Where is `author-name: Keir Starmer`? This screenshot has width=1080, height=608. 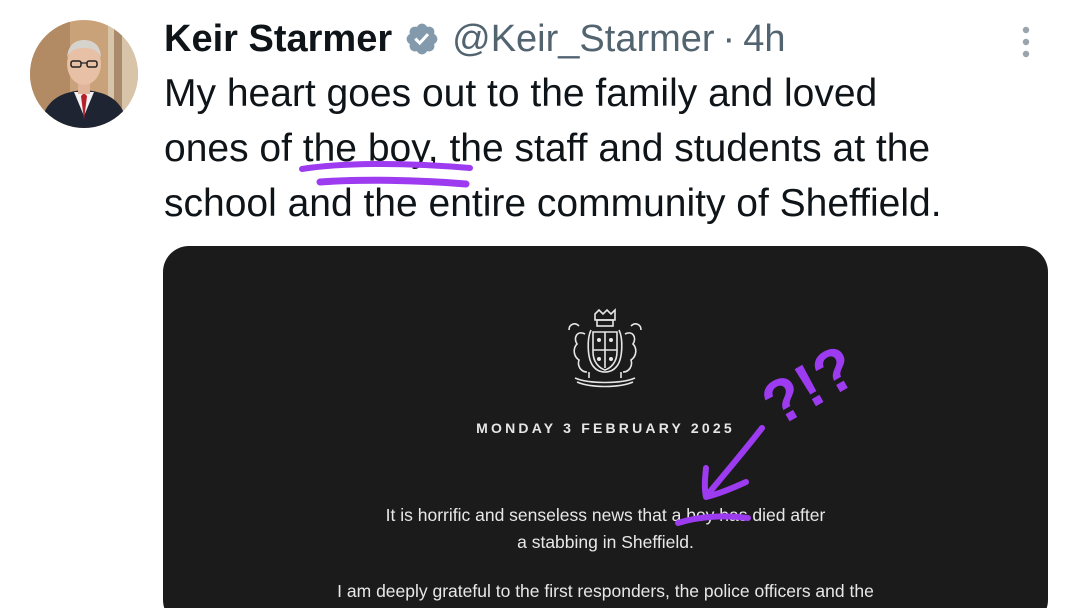
author-name: Keir Starmer is located at coordinates (278, 39).